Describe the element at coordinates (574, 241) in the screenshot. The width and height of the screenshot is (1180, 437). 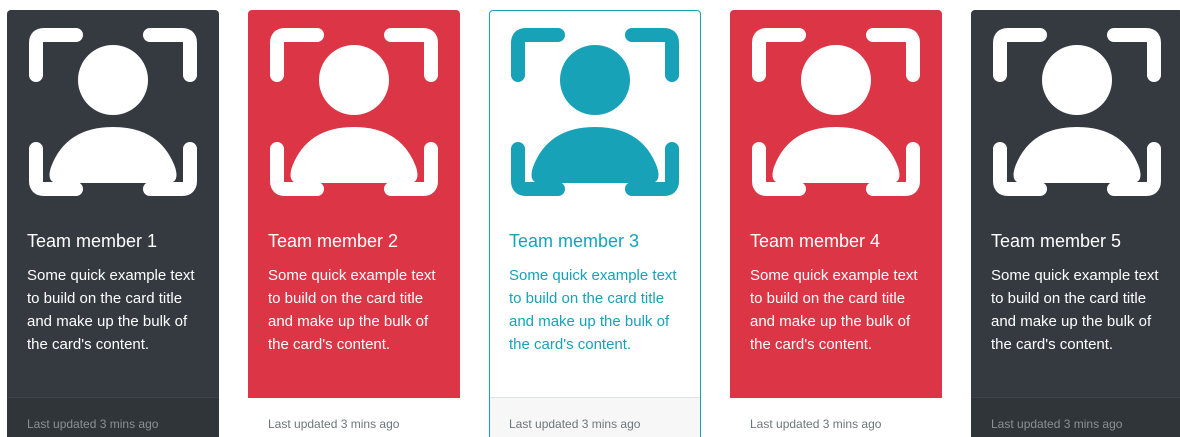
I see `card-title: Team member 3` at that location.